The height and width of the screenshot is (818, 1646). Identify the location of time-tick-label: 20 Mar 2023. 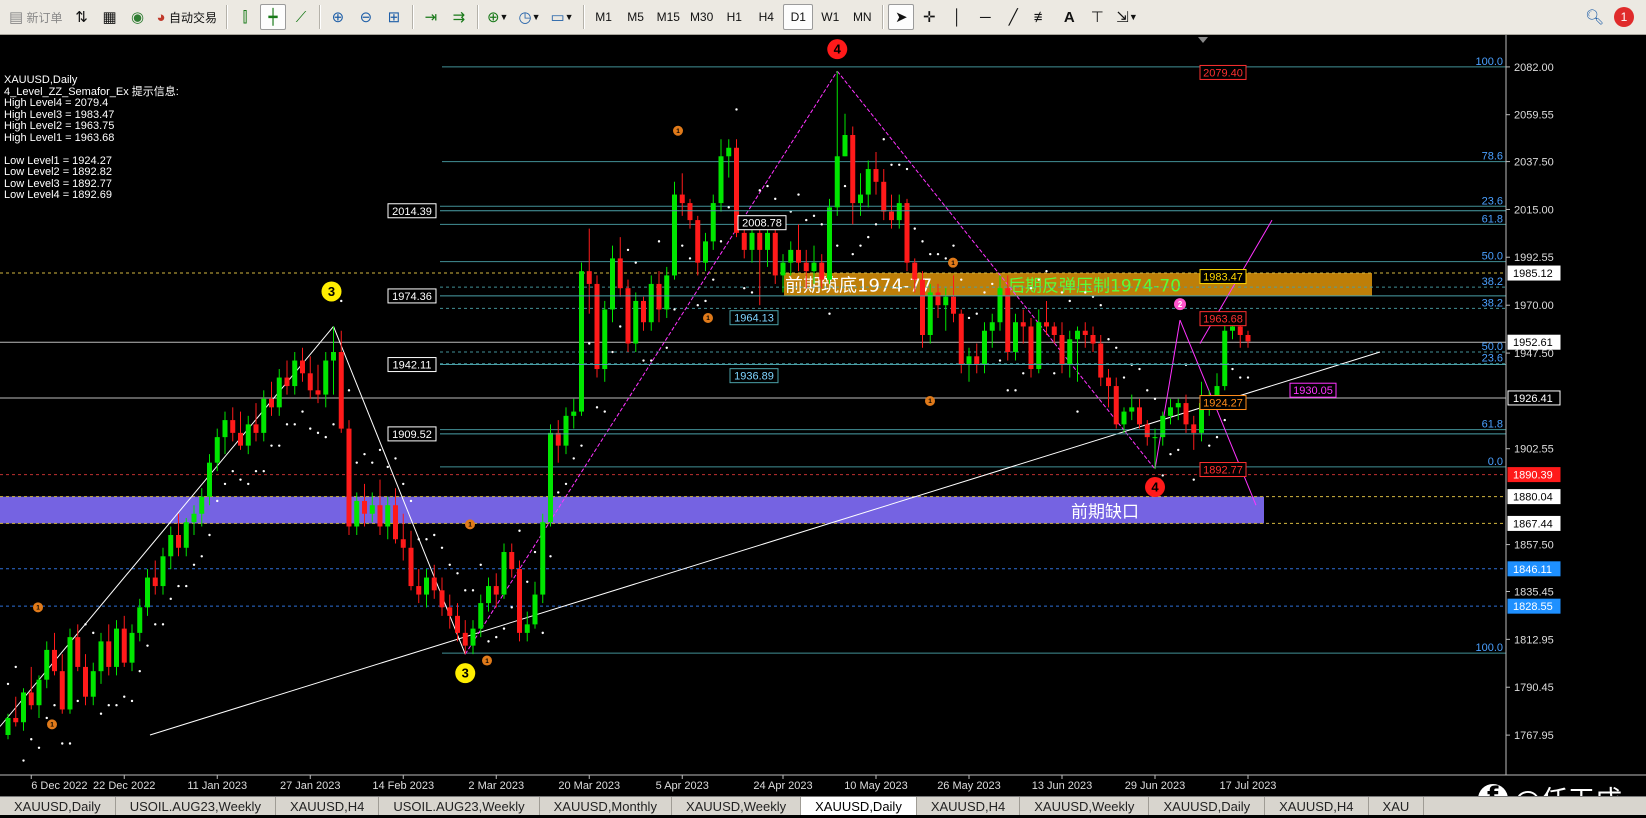
(589, 786).